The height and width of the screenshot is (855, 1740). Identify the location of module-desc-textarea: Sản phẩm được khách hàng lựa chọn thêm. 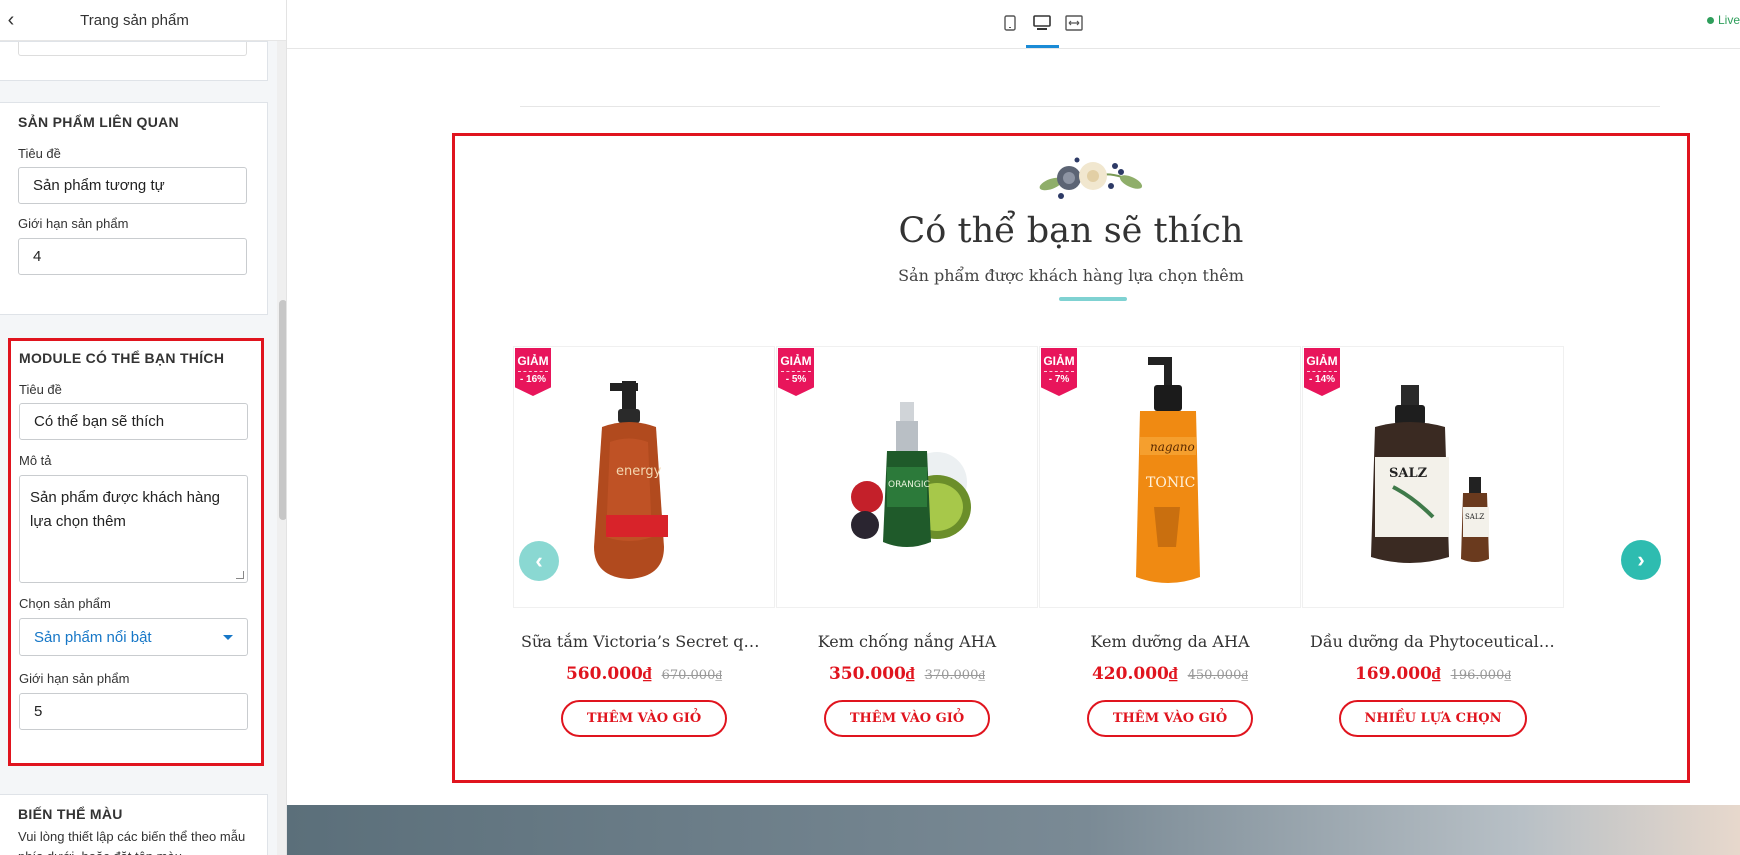
(133, 529).